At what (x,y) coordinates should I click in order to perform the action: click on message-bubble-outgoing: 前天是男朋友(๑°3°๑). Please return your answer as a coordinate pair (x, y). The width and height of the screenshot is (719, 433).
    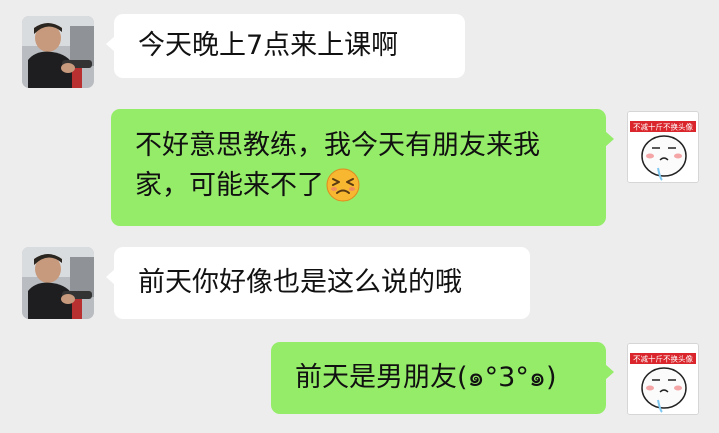
    Looking at the image, I should click on (442, 378).